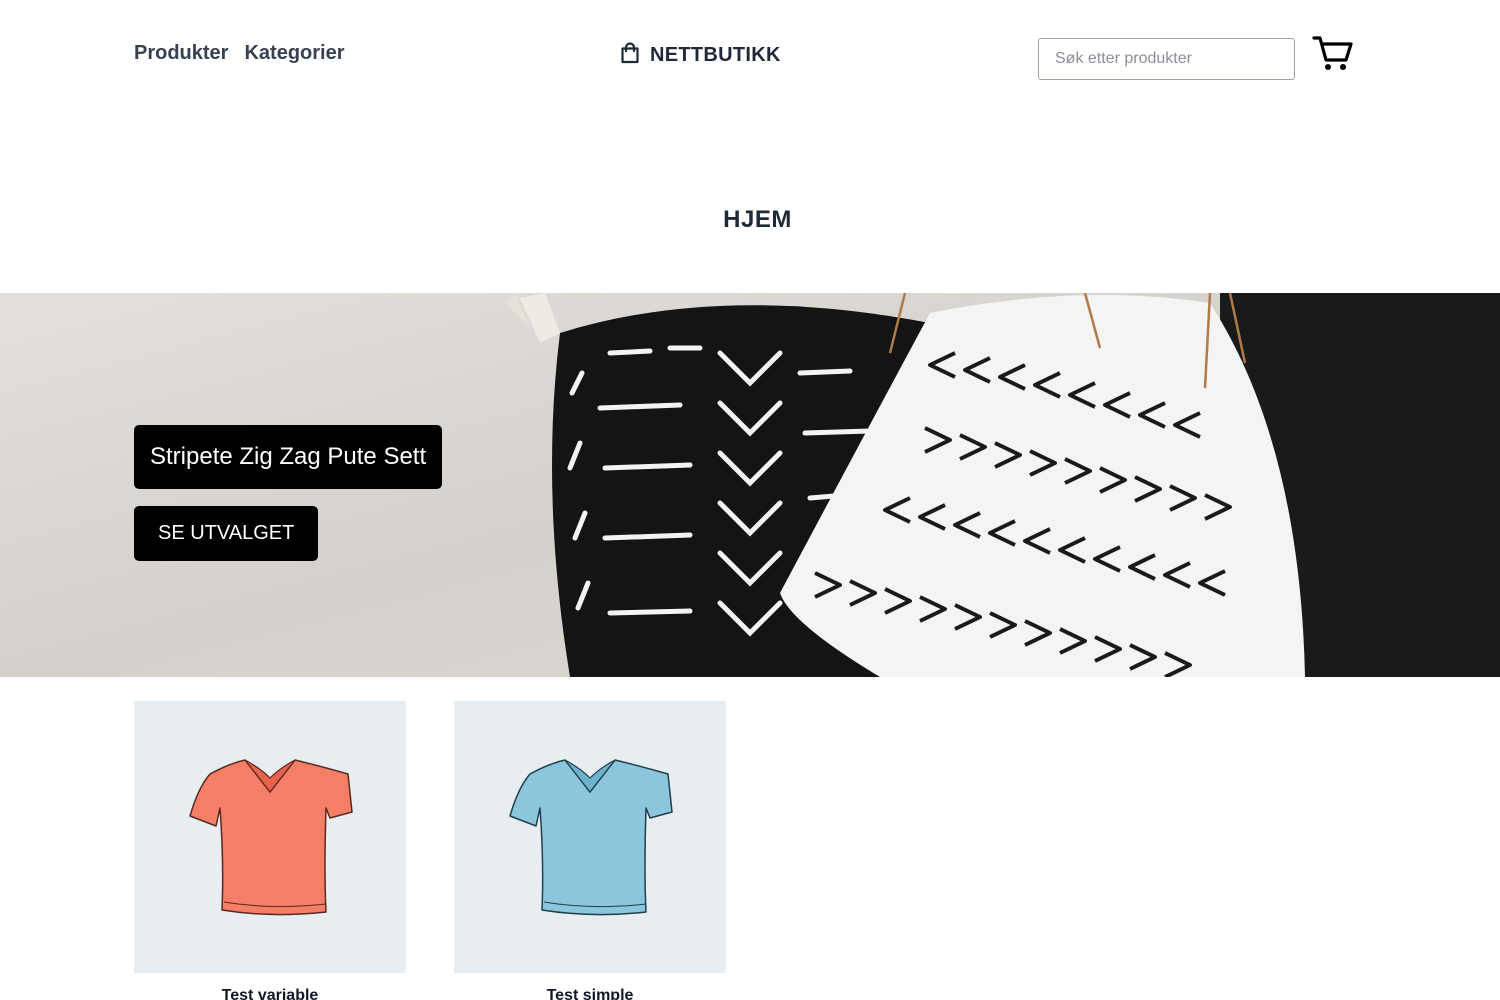 This screenshot has width=1500, height=1000. Describe the element at coordinates (430, 850) in the screenshot. I see `product-grid: Test variable Test simple` at that location.